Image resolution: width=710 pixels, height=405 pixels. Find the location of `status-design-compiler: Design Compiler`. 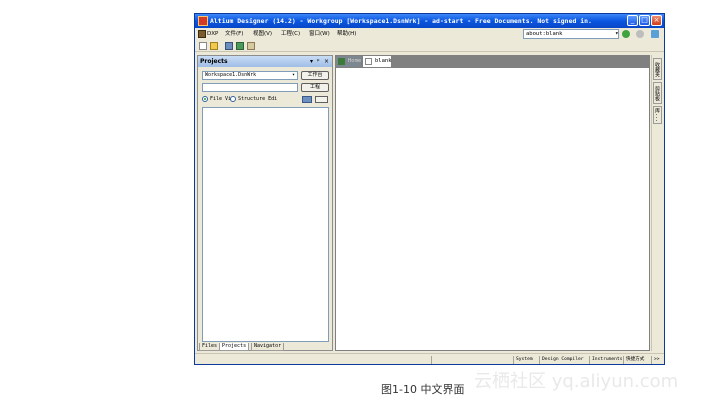

status-design-compiler: Design Compiler is located at coordinates (562, 360).